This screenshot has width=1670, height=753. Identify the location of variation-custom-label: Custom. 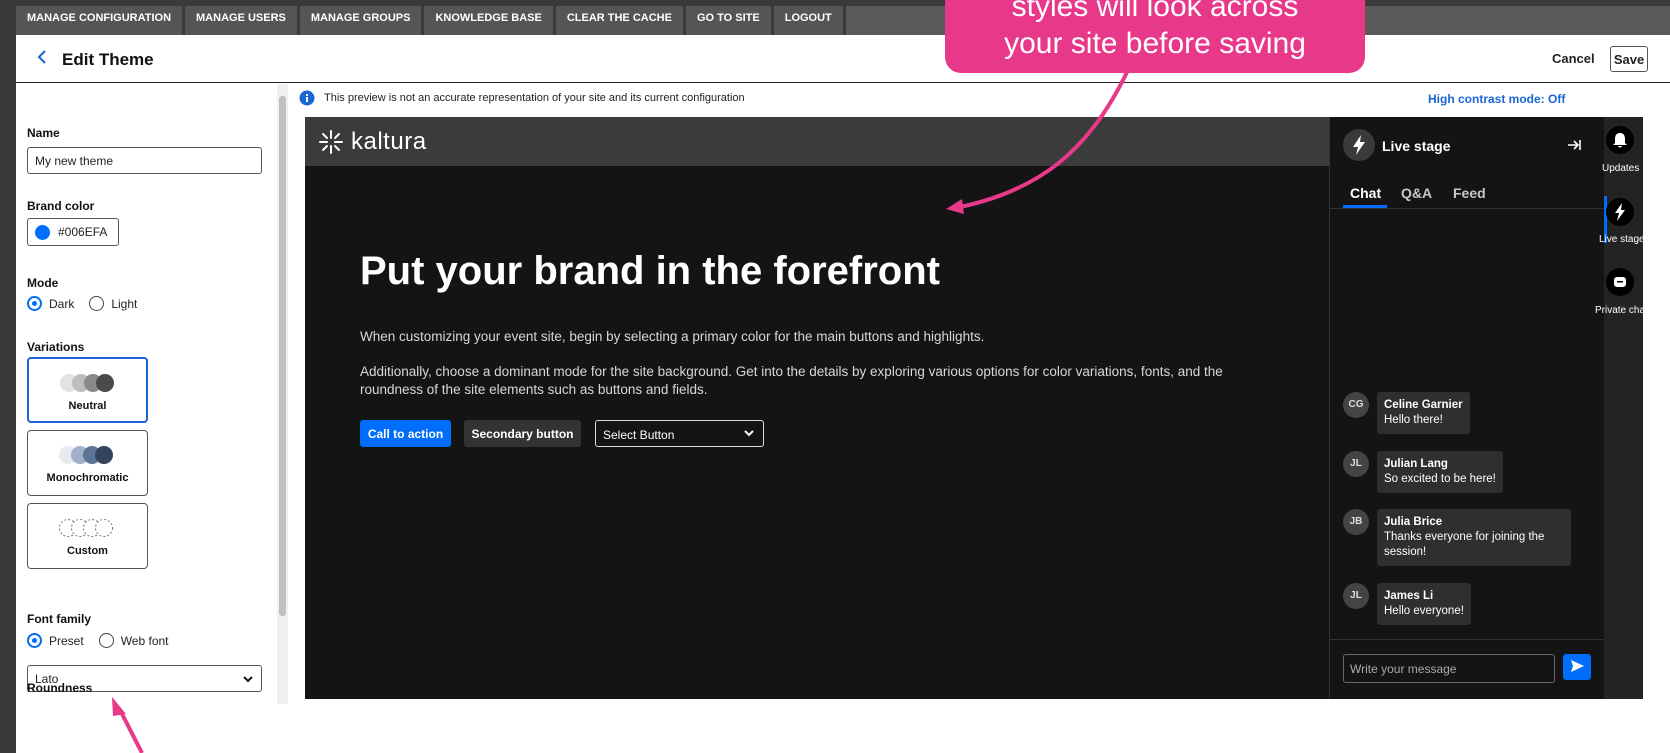
(87, 551).